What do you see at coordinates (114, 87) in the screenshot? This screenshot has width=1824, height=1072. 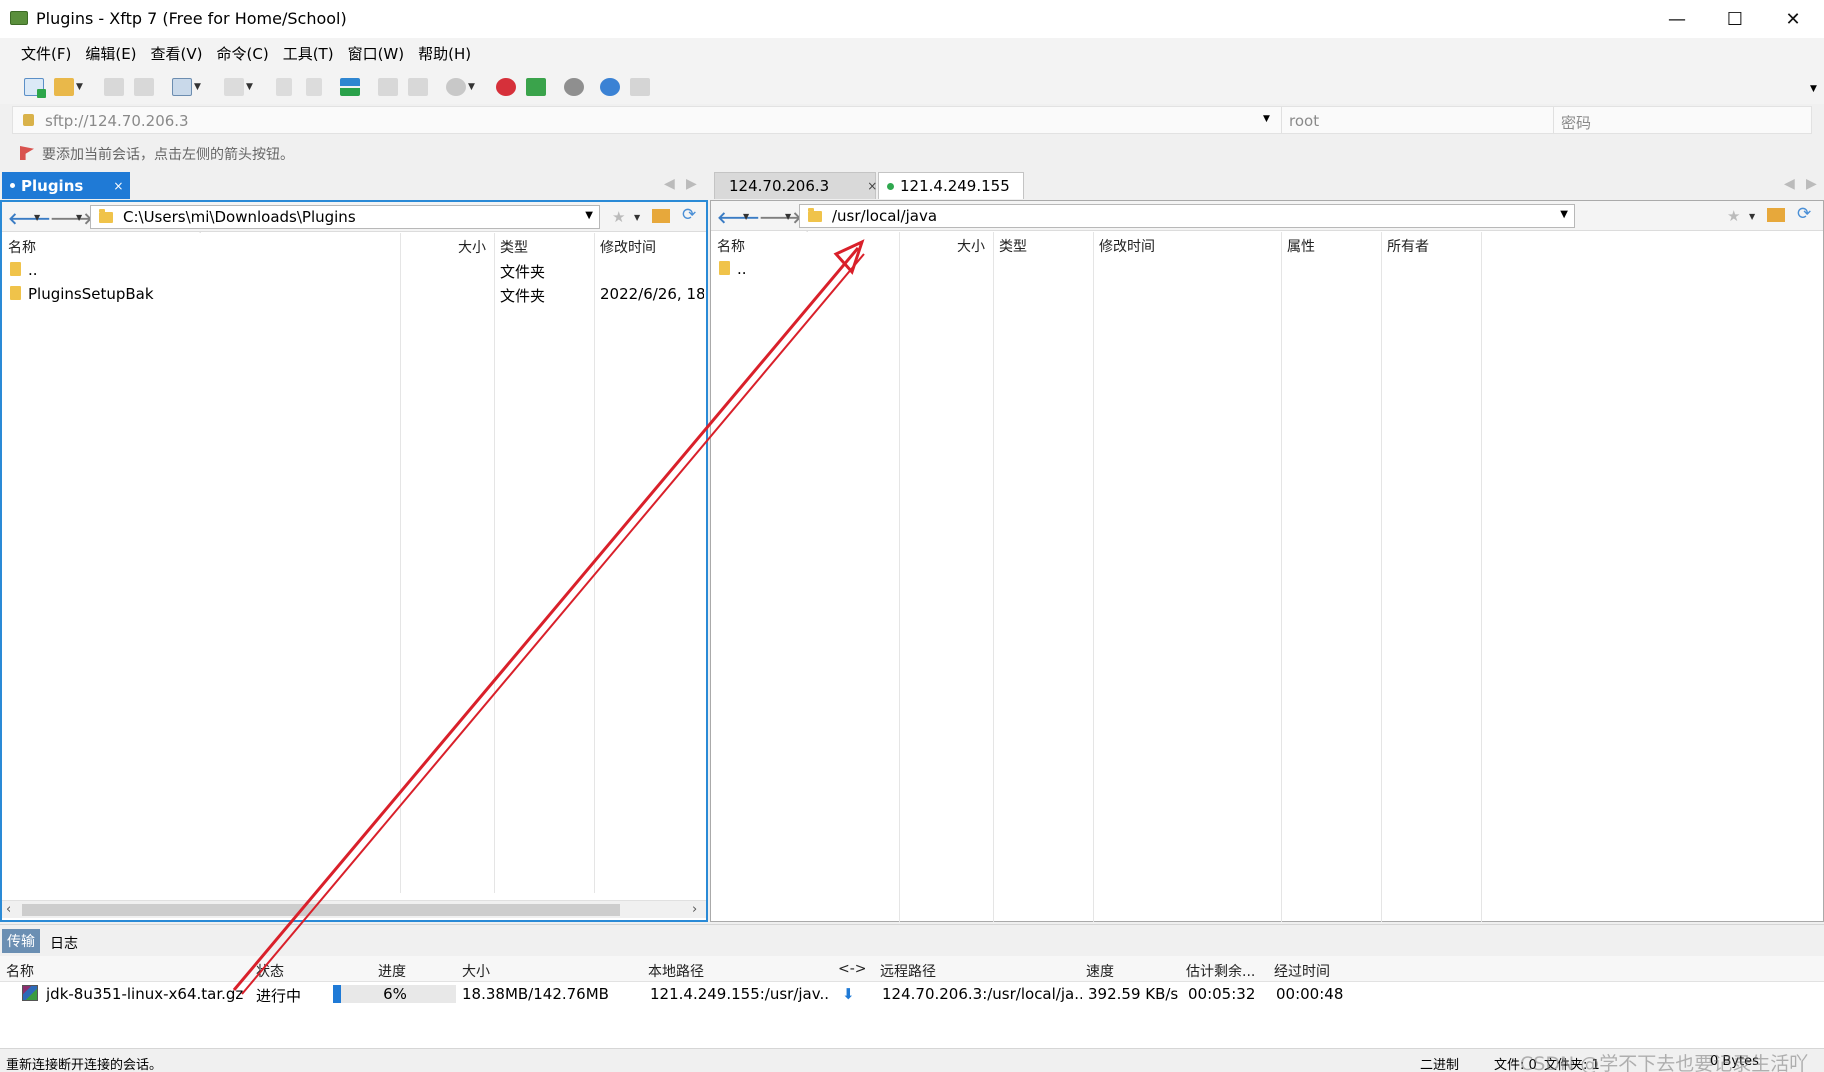 I see `connect-button` at bounding box center [114, 87].